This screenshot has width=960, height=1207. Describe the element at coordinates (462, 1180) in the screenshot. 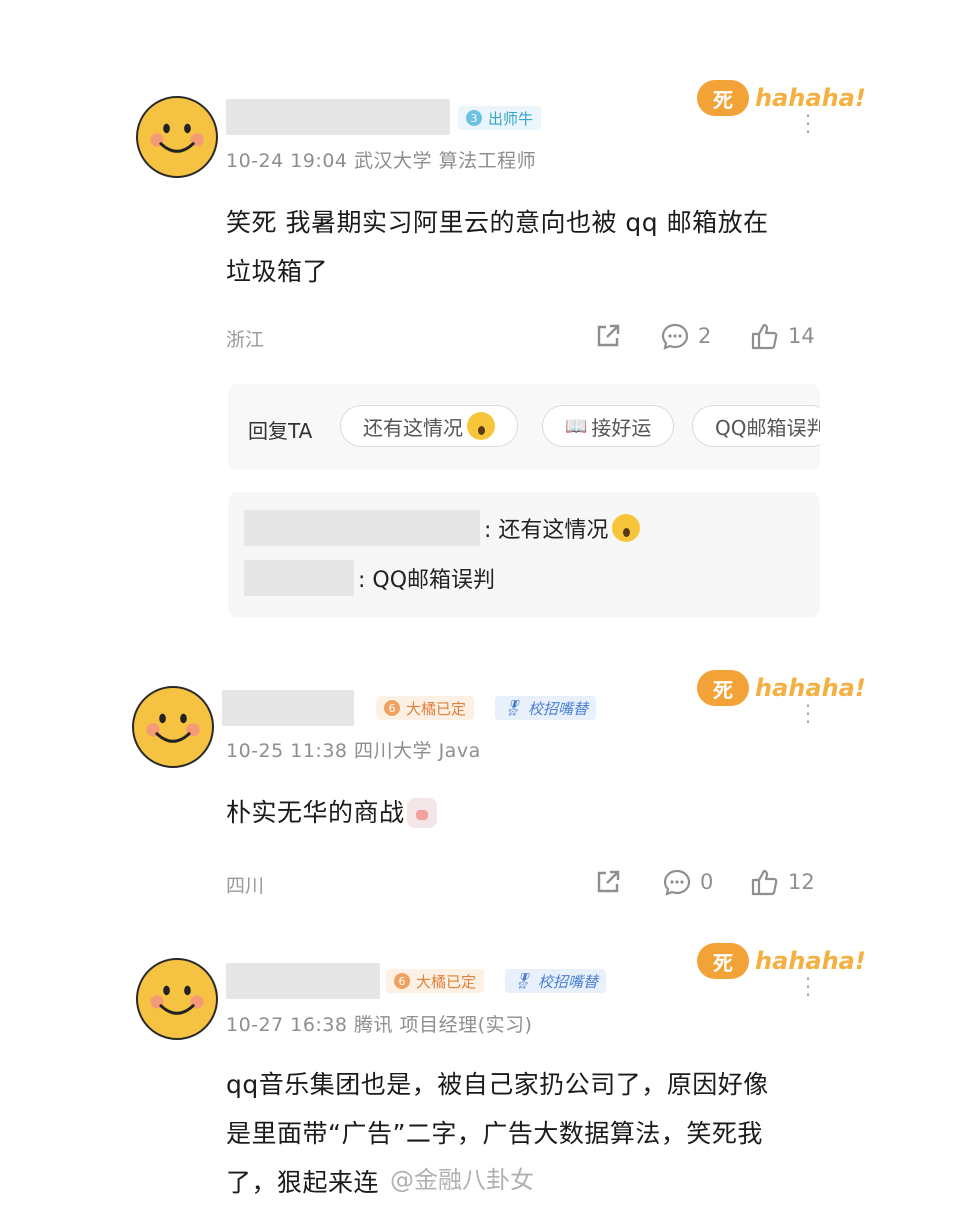

I see `watermark: @金融八卦女` at that location.